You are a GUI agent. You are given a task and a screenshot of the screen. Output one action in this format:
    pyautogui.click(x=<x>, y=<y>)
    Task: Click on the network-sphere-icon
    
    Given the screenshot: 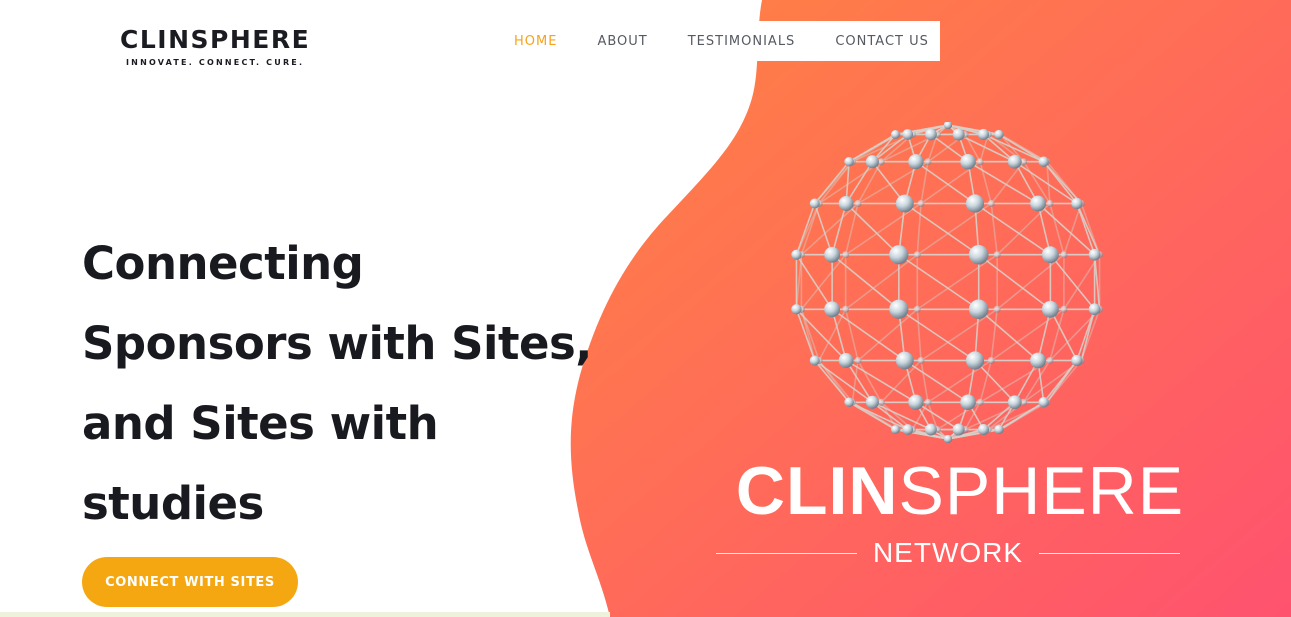 What is the action you would take?
    pyautogui.click(x=947, y=282)
    